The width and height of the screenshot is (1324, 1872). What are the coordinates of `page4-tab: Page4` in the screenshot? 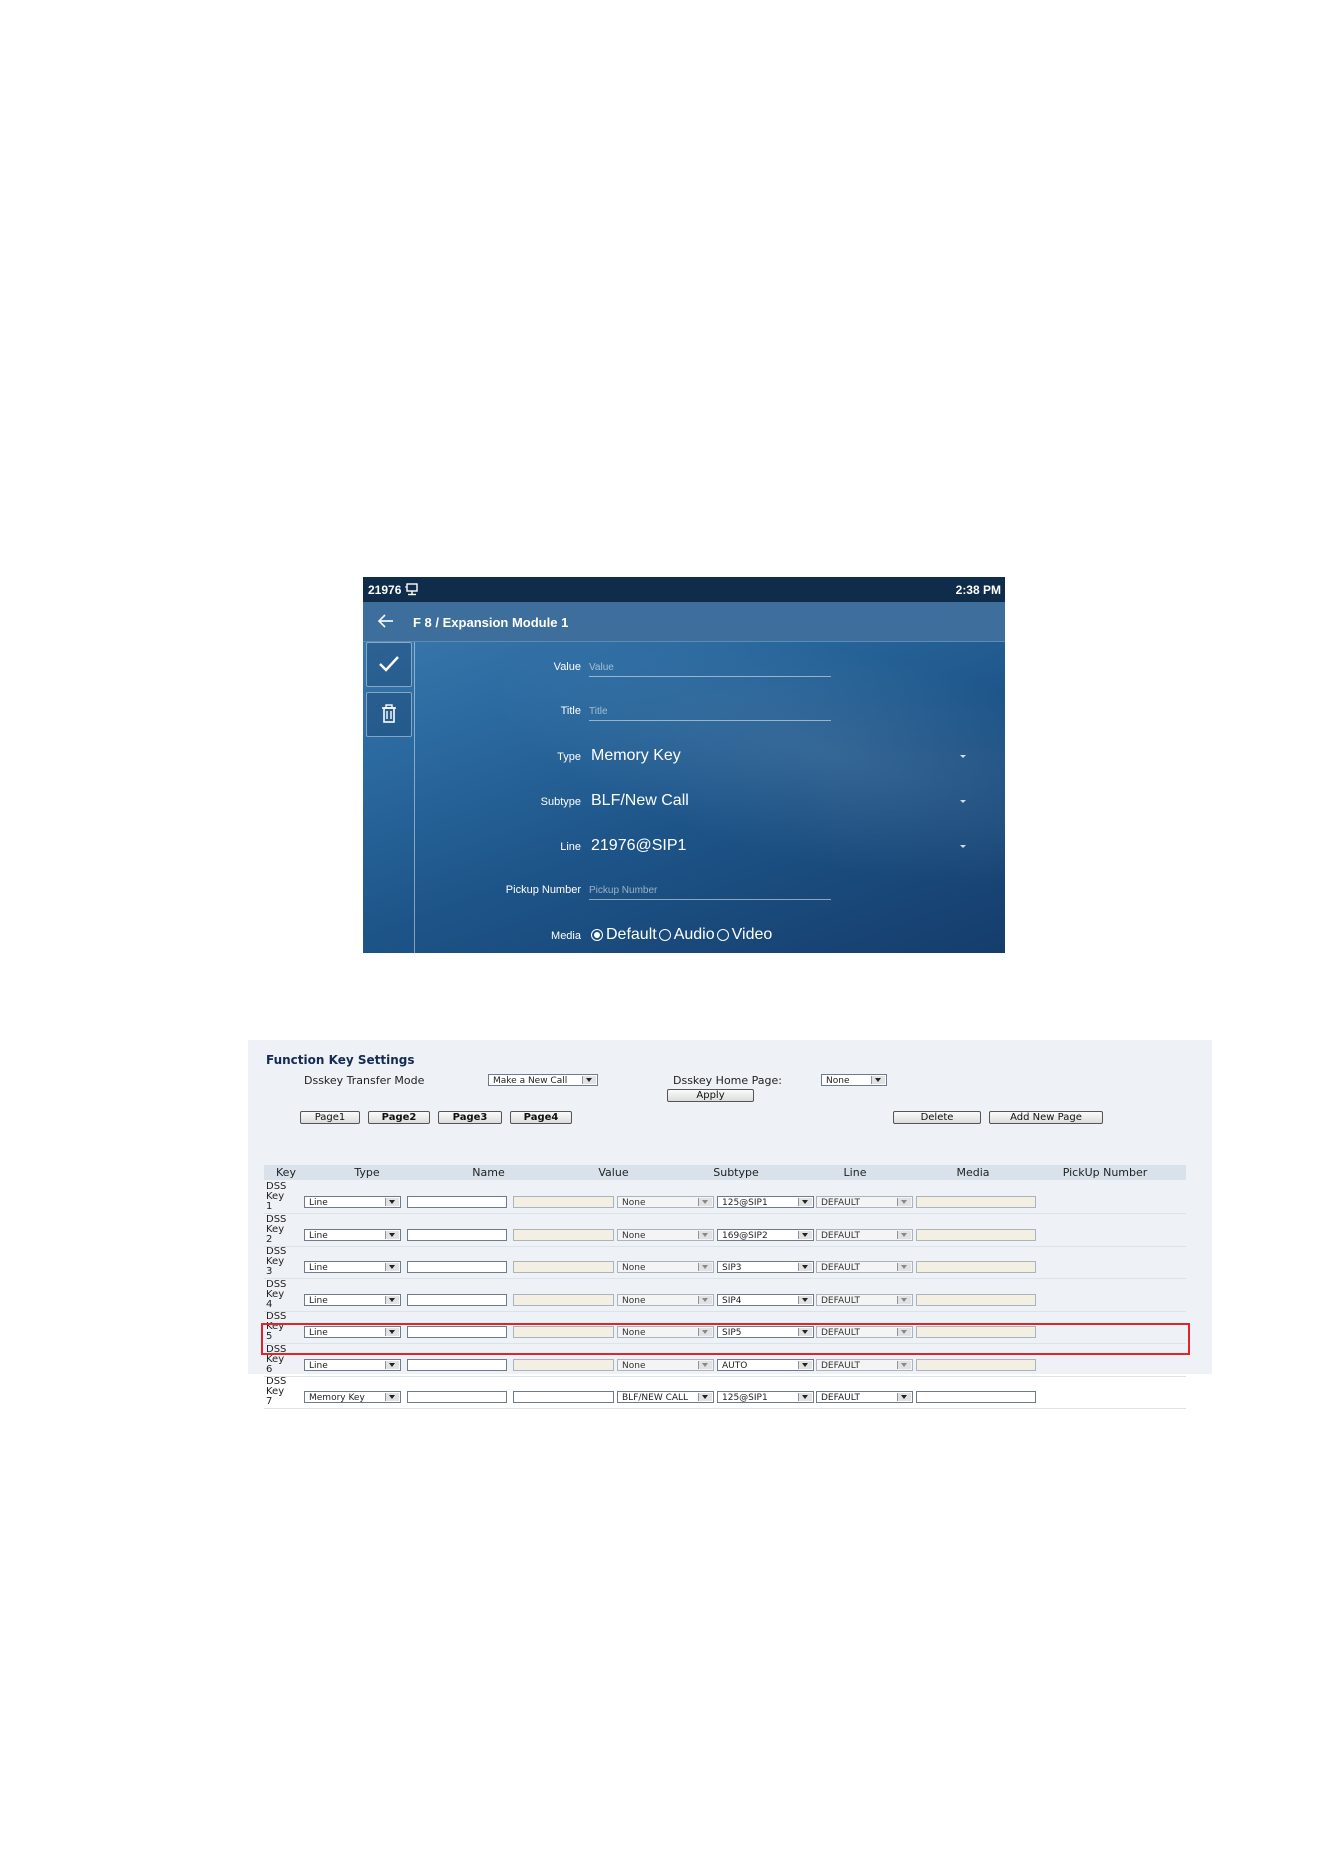 It's located at (541, 1117).